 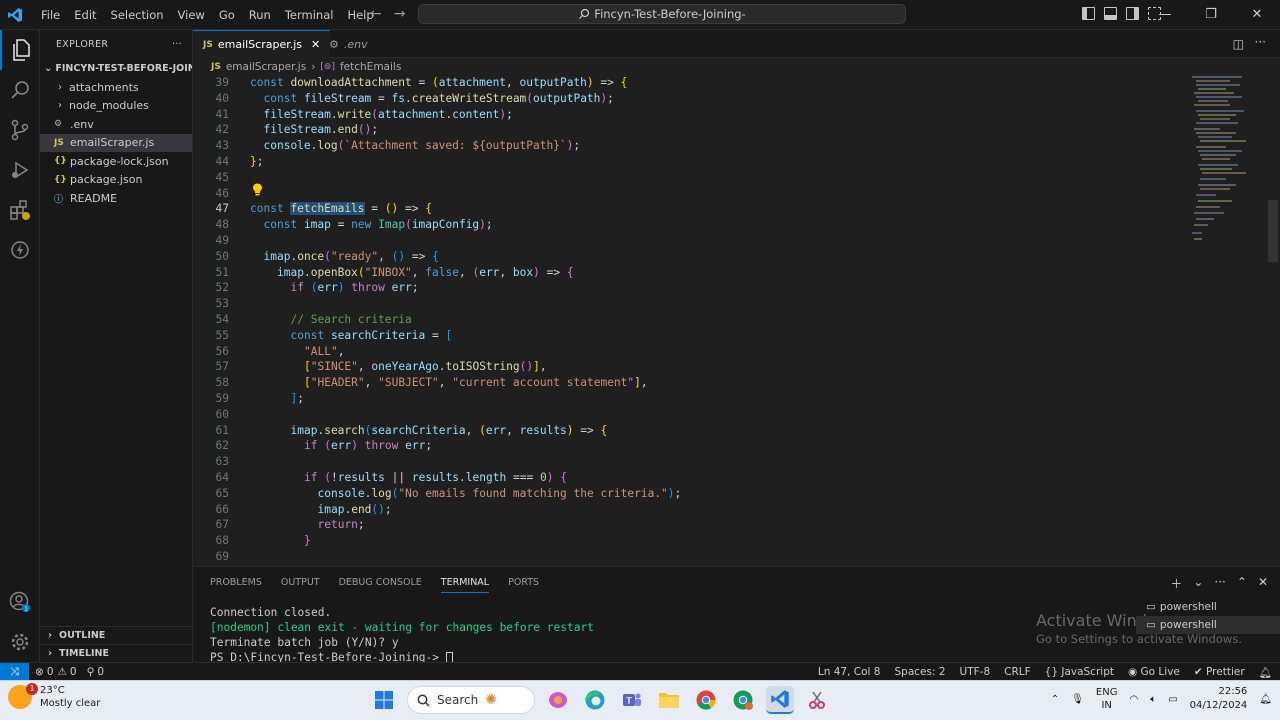 I want to click on run-debug-icon, so click(x=20, y=170).